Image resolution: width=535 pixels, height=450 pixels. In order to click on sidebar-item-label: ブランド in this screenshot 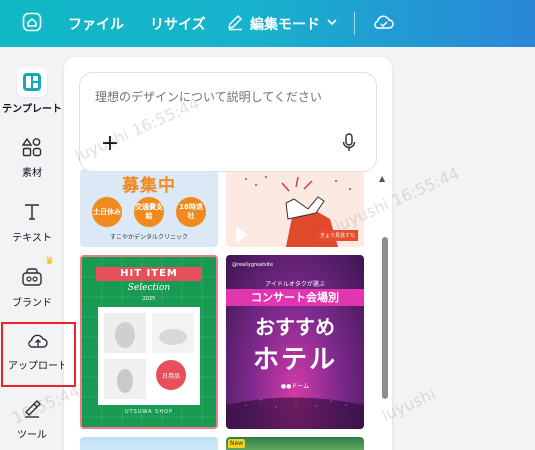, I will do `click(32, 303)`.